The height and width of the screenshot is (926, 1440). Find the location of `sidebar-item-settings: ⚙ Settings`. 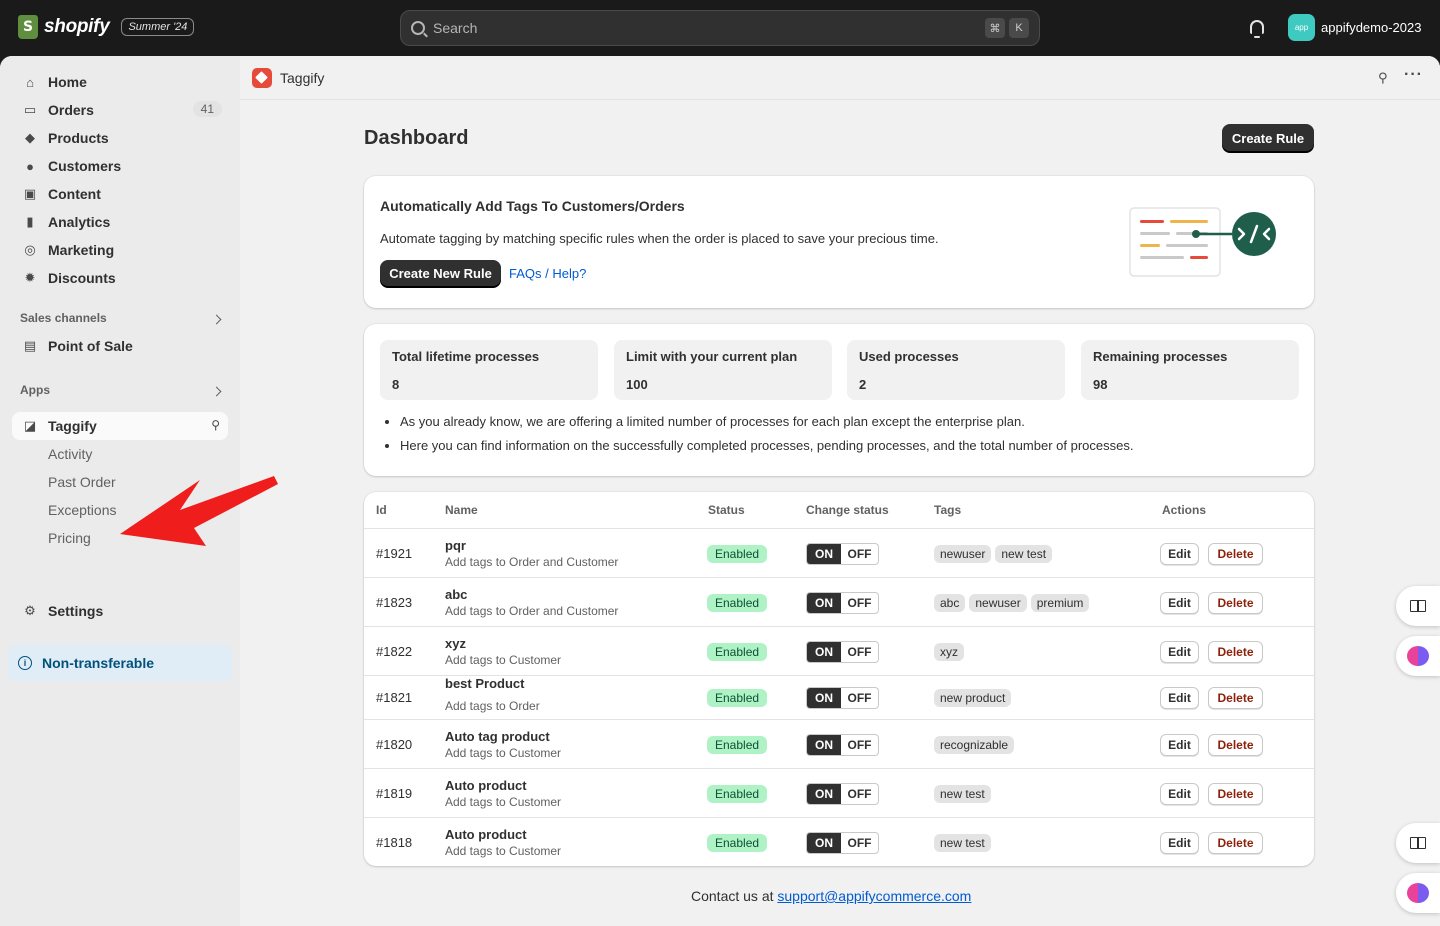

sidebar-item-settings: ⚙ Settings is located at coordinates (120, 611).